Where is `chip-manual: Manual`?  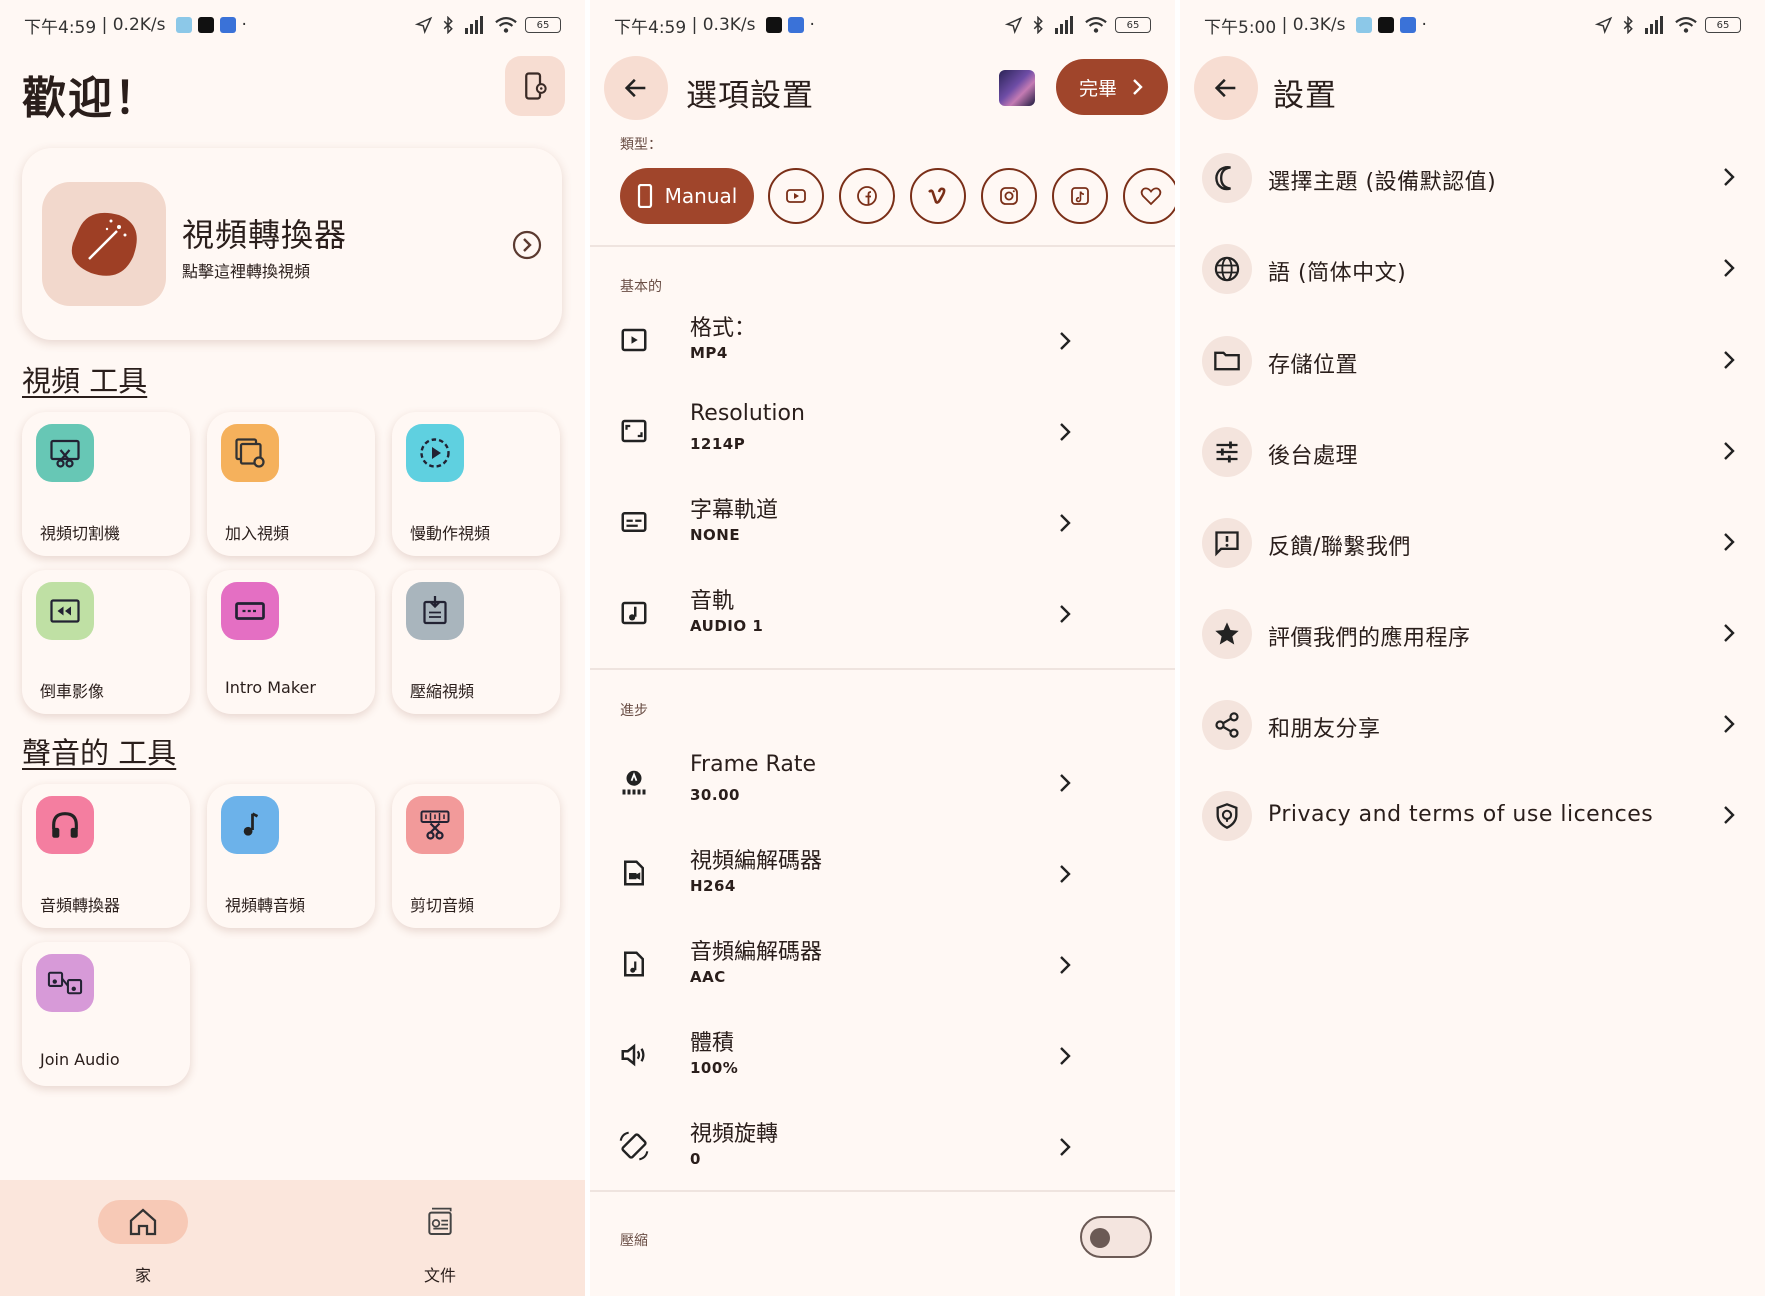
chip-manual: Manual is located at coordinates (687, 196).